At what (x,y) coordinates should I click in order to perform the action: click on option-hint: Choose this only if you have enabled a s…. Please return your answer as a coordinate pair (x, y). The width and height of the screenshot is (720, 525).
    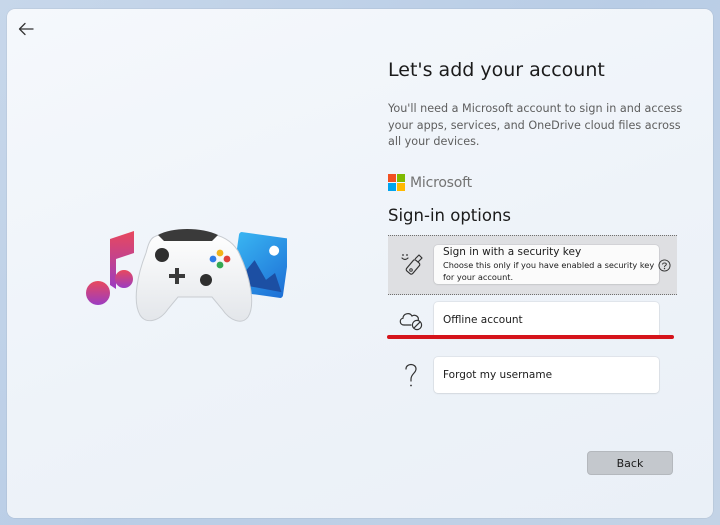
    Looking at the image, I should click on (549, 271).